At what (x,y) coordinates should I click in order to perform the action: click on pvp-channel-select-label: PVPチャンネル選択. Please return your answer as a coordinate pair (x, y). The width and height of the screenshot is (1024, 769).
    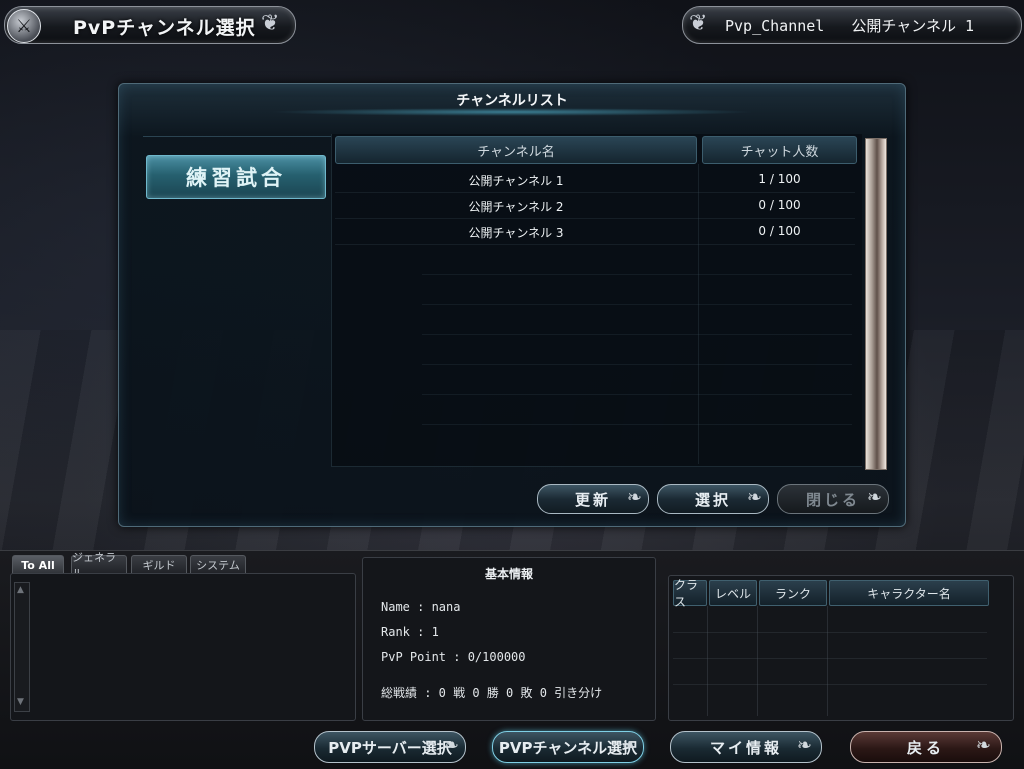
    Looking at the image, I should click on (568, 747).